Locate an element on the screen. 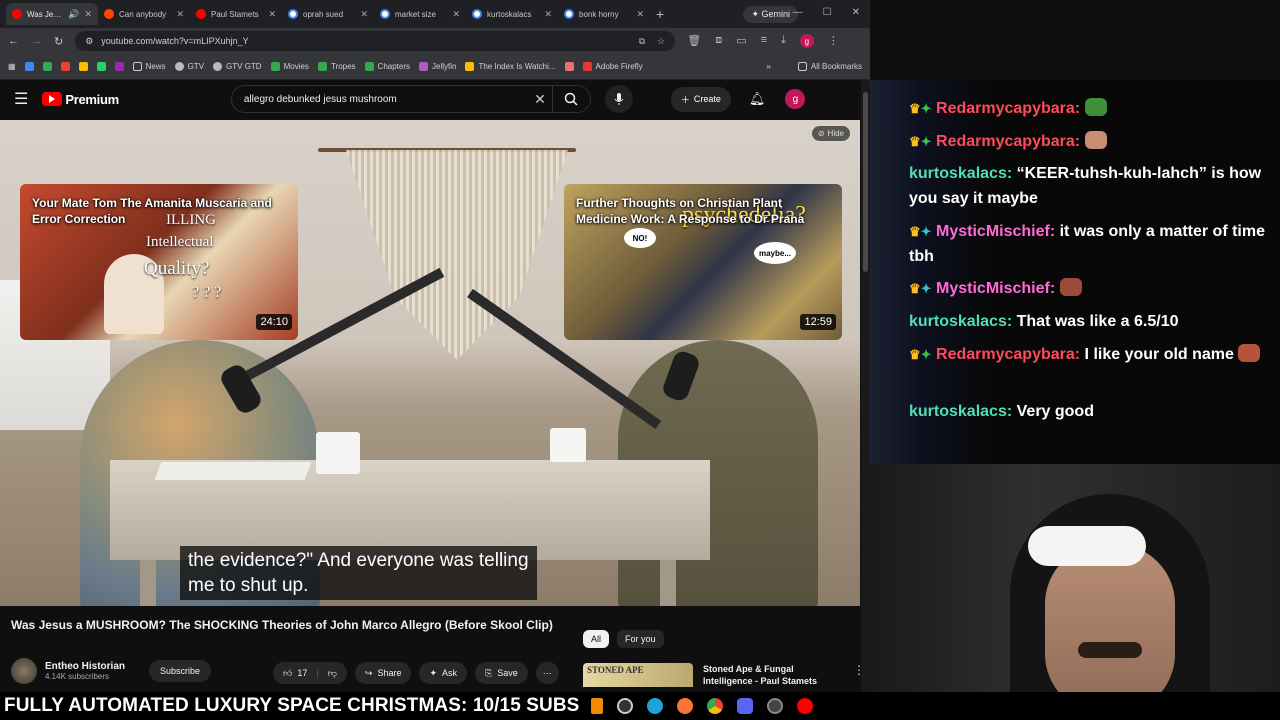 The image size is (1280, 720). chat-username: kurtoskalacs: is located at coordinates (961, 411).